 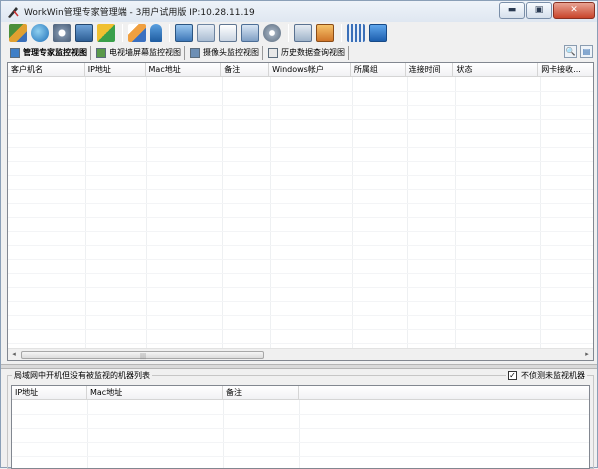 I want to click on edit-pencil-icon, so click(x=137, y=33).